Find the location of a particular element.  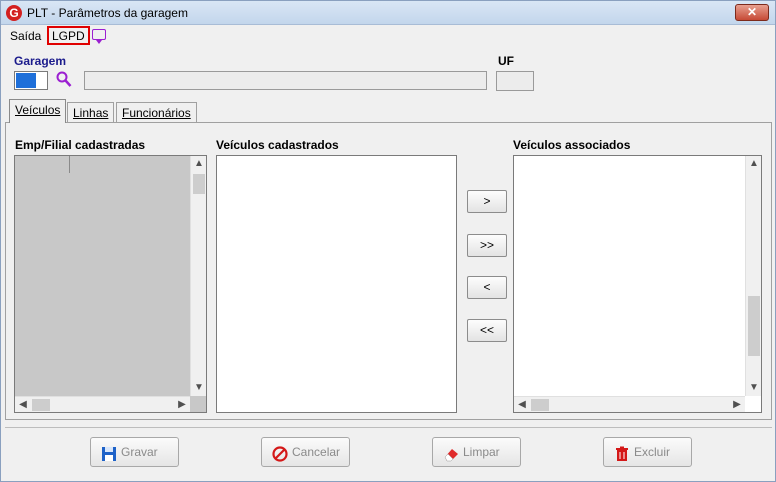

gravar-label: Gravar is located at coordinates (139, 452).